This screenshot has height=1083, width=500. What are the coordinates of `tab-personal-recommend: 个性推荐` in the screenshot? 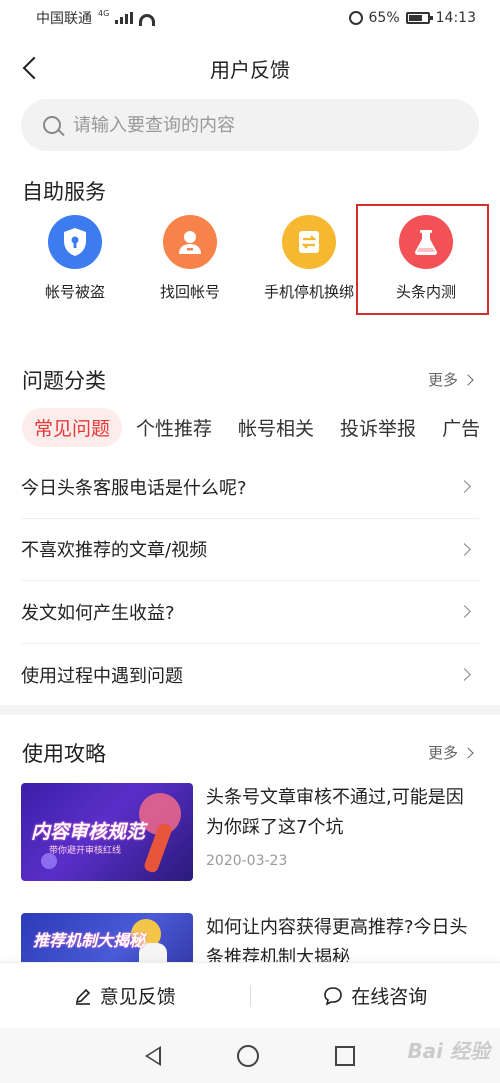 It's located at (180, 427).